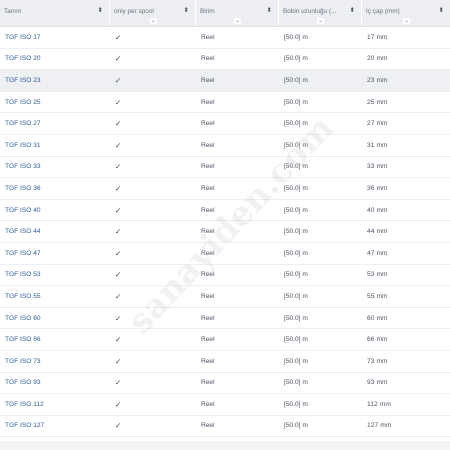 The width and height of the screenshot is (450, 450). I want to click on product-code-link: TGF ISO 20, so click(55, 58).